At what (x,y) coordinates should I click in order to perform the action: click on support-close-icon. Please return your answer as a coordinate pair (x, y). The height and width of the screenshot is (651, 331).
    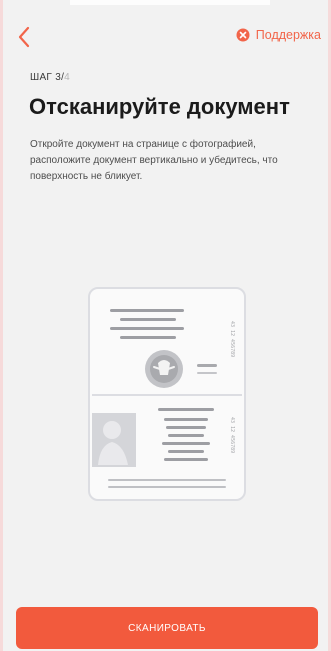
    Looking at the image, I should click on (243, 35).